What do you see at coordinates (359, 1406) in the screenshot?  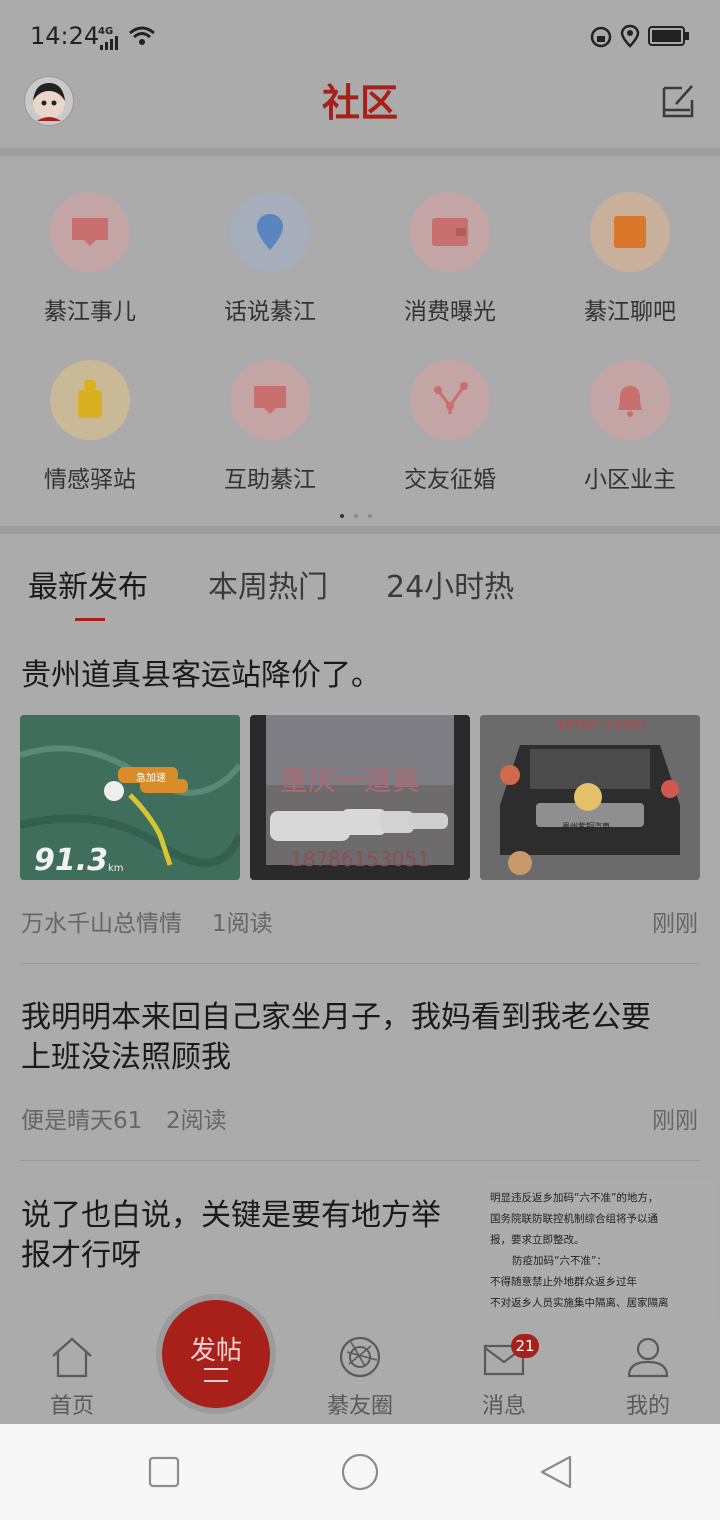 I see `nav-label: 綦友圈` at bounding box center [359, 1406].